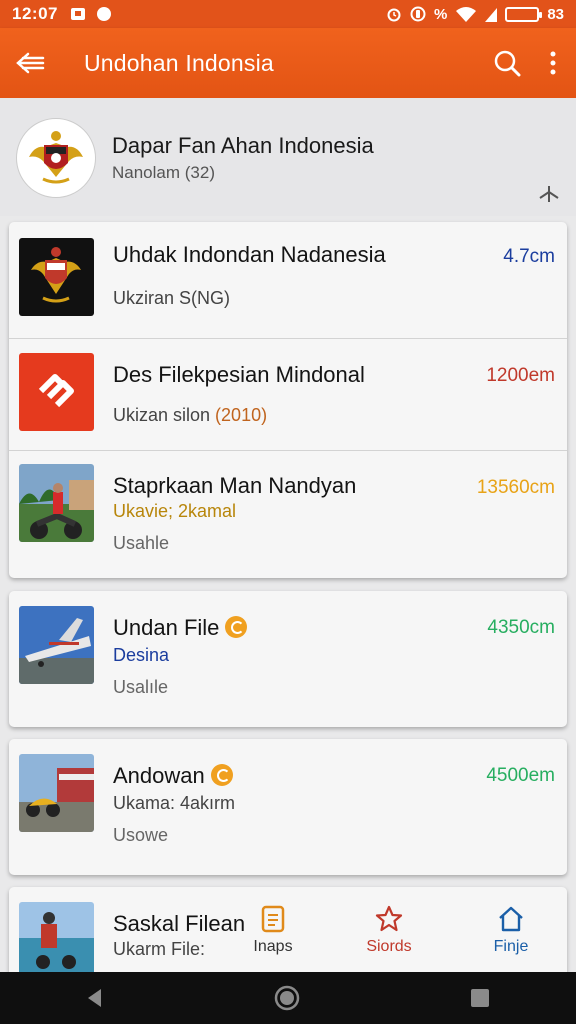 The width and height of the screenshot is (576, 1024). I want to click on item-meta: Usowe, so click(141, 835).